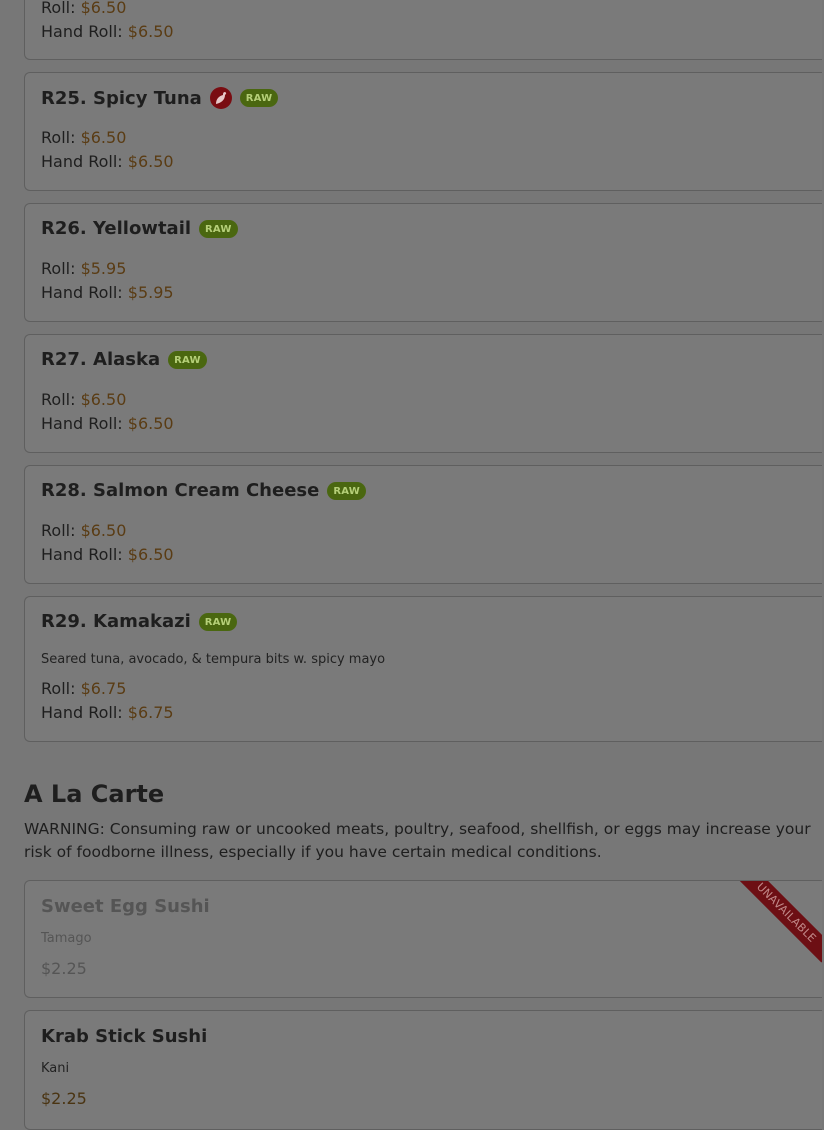 The height and width of the screenshot is (1130, 824). Describe the element at coordinates (423, 1070) in the screenshot. I see `menu-item-card-krab-stick: Krab Stick Sushi Kani $2.25` at that location.